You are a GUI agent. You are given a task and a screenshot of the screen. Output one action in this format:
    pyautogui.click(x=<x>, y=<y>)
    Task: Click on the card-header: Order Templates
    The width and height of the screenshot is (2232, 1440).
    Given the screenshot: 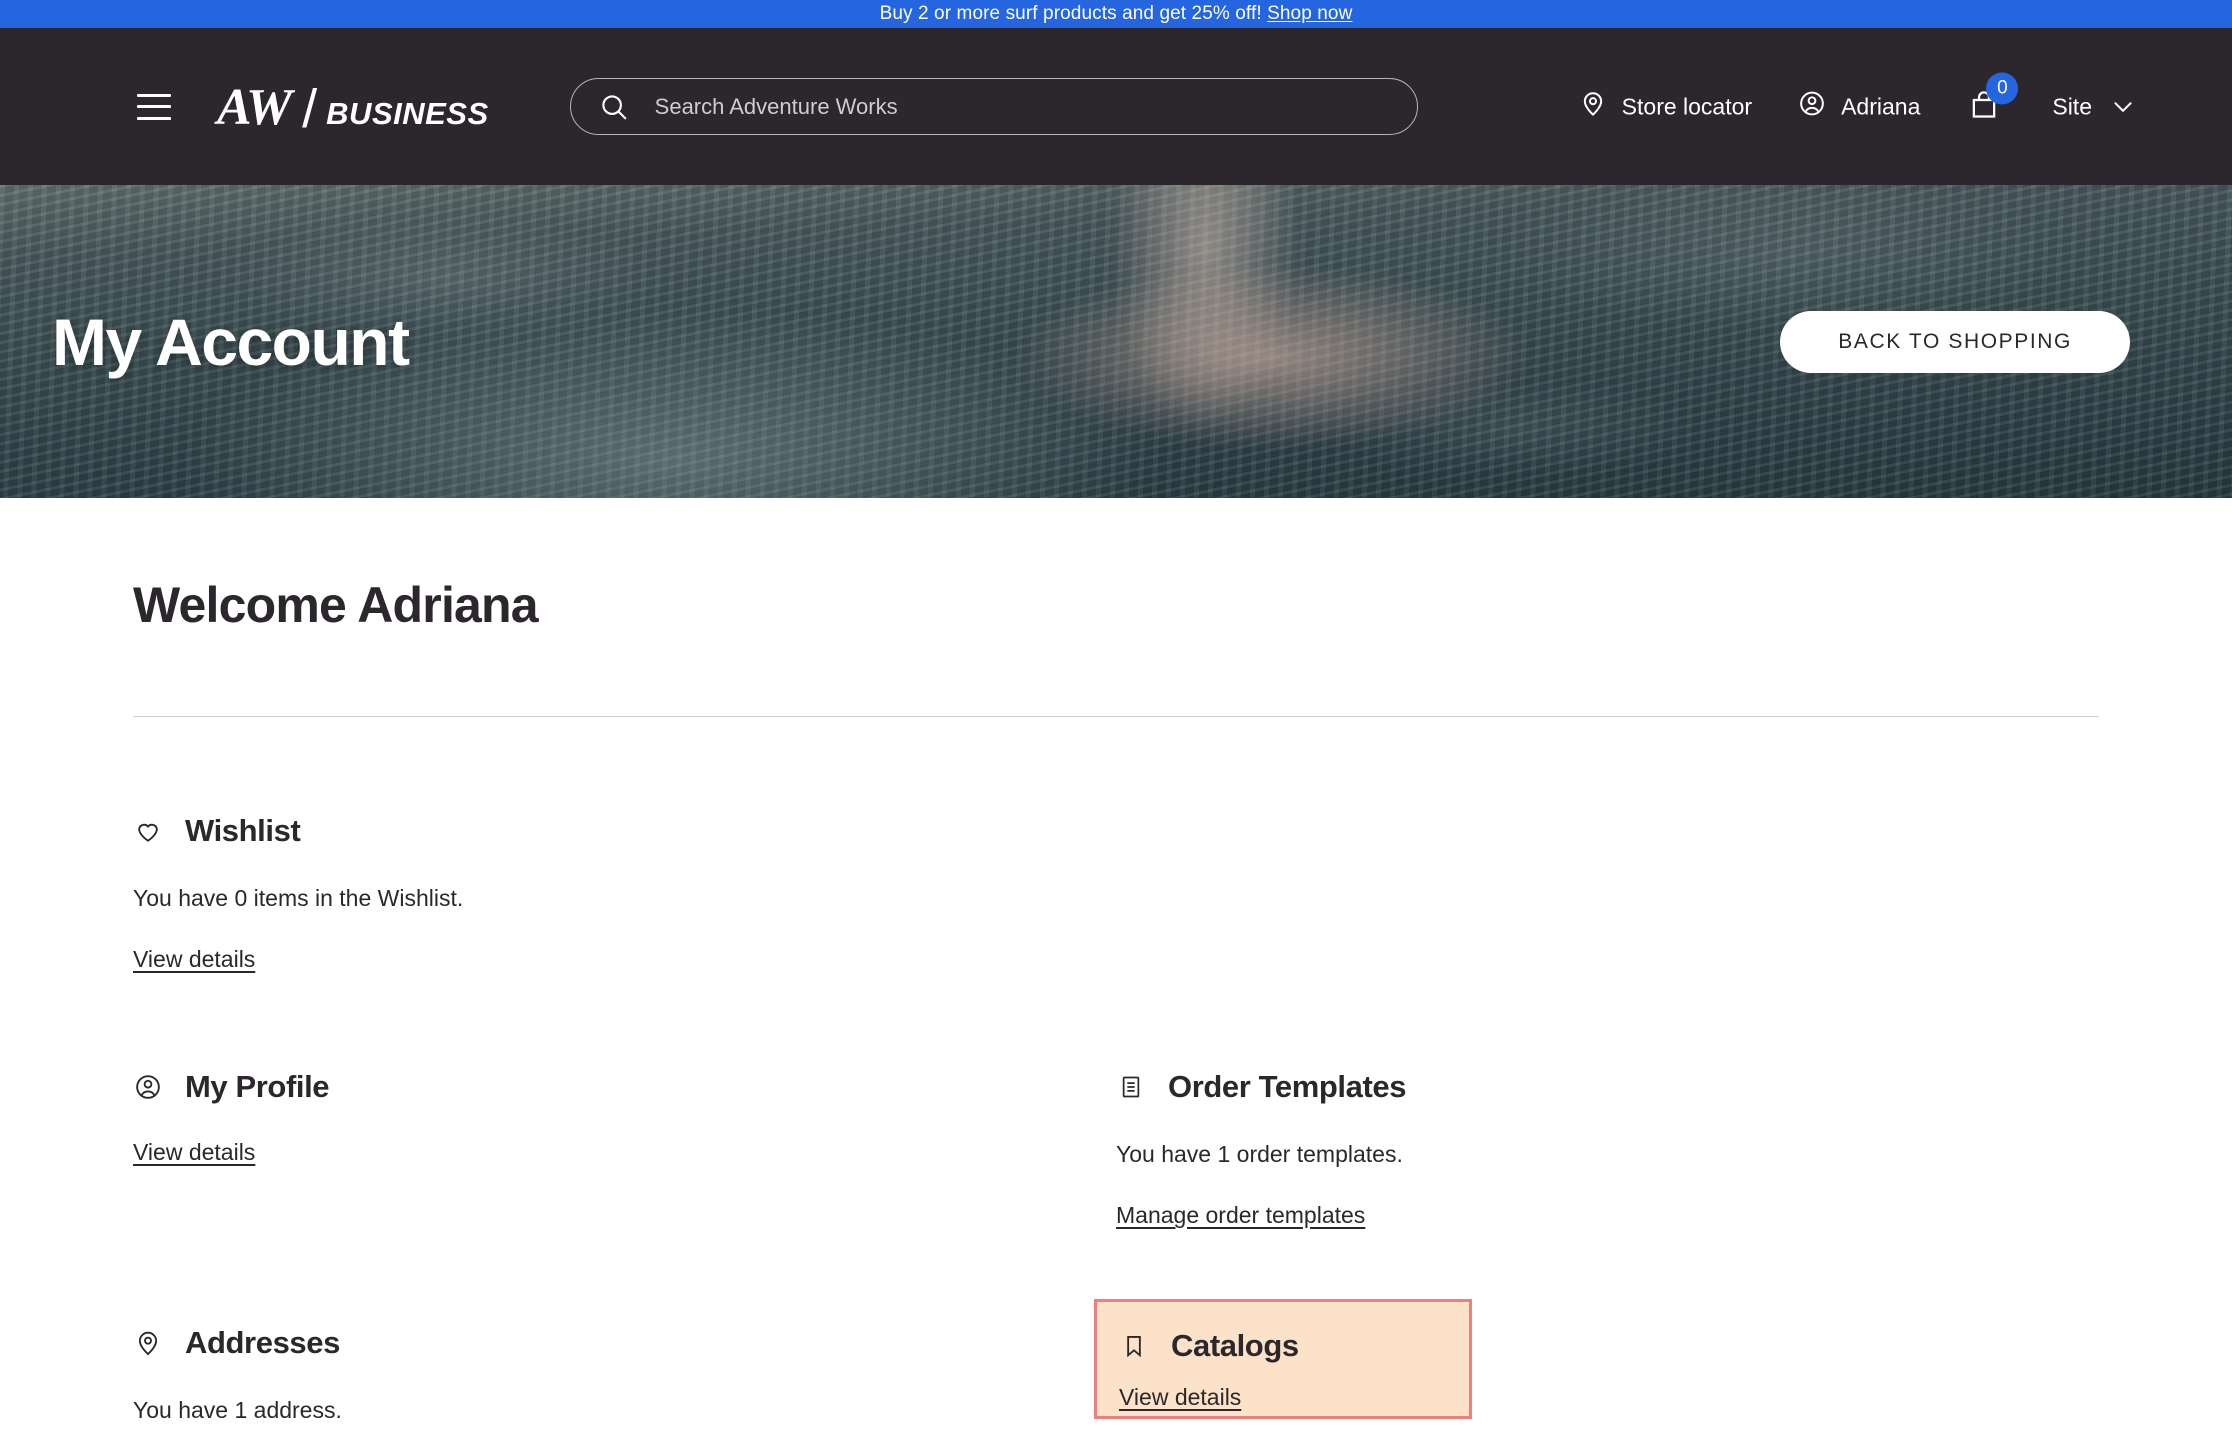 What is the action you would take?
    pyautogui.click(x=1607, y=1087)
    